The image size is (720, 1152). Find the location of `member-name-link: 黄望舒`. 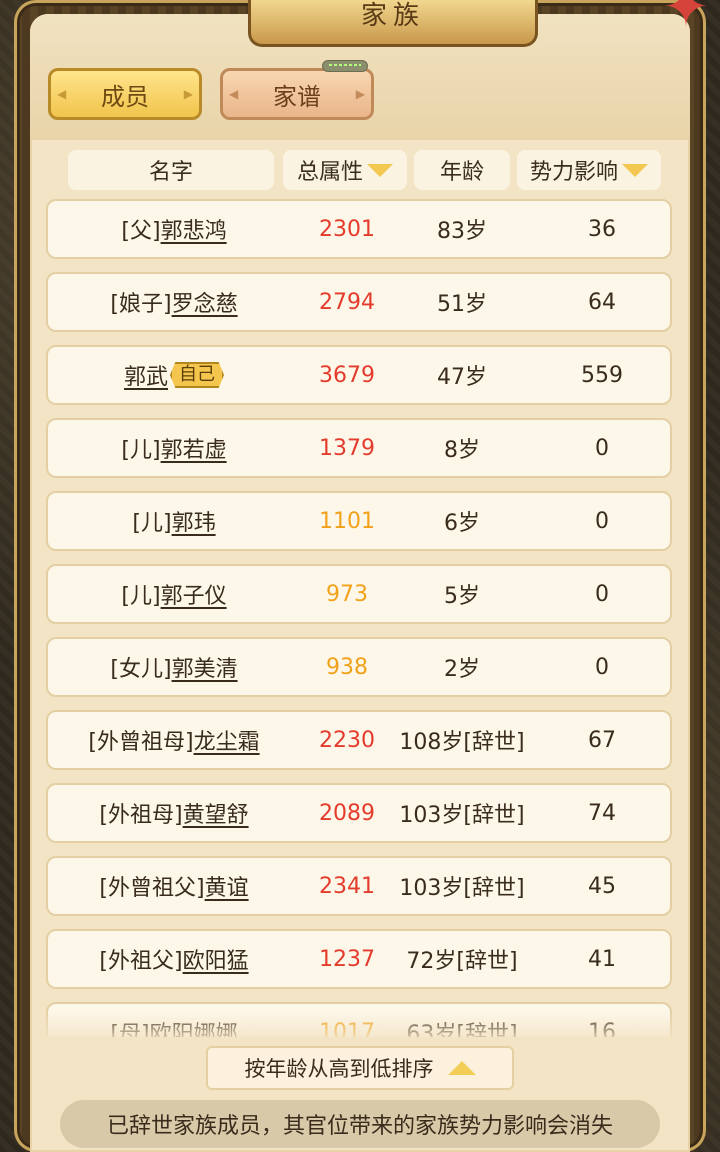

member-name-link: 黄望舒 is located at coordinates (216, 813).